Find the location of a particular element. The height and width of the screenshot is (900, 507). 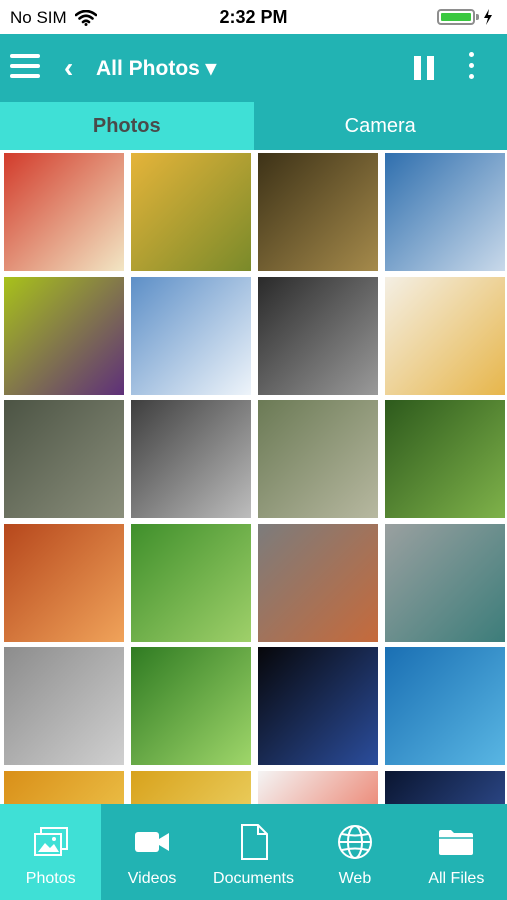

album-title-dropdown: All Photos ▾ is located at coordinates (156, 68).